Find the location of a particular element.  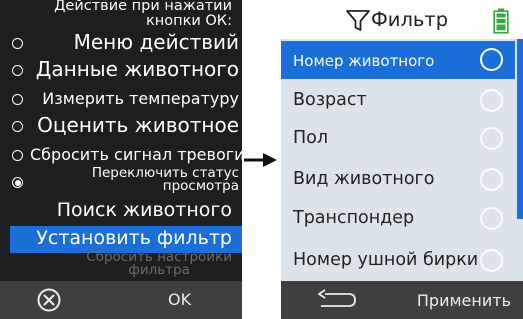

filter-item-age: Возраст is located at coordinates (398, 101).